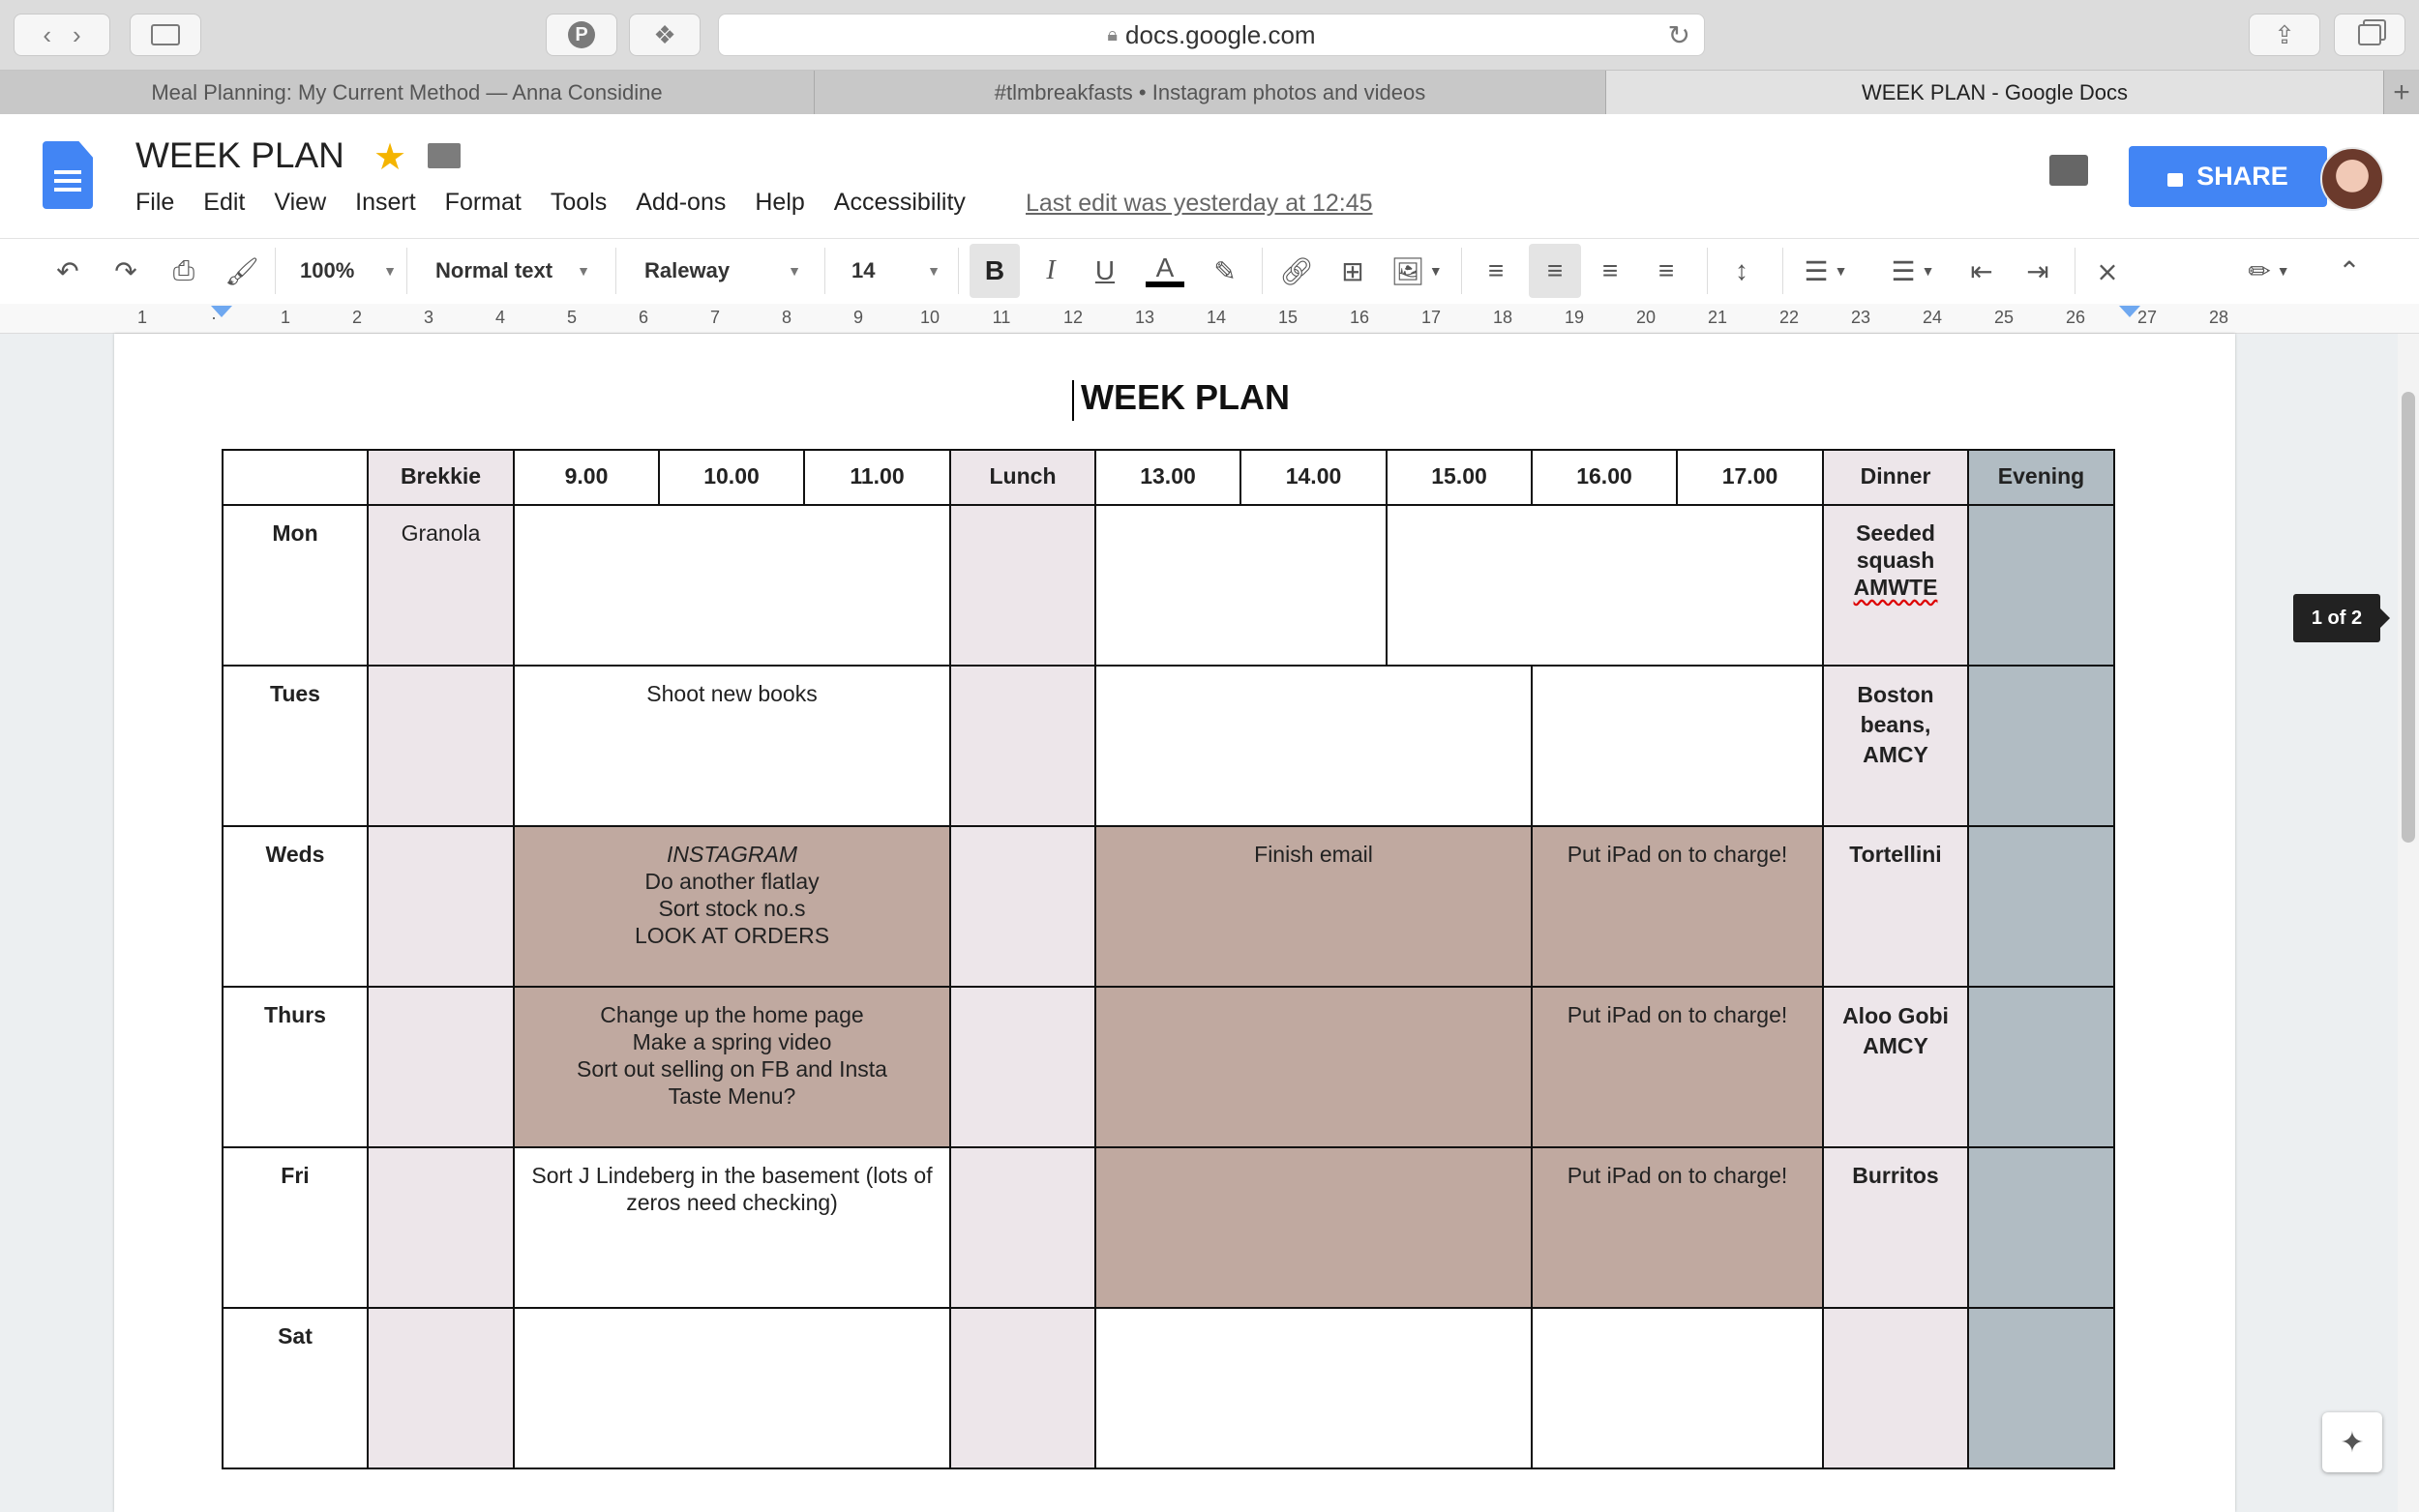 The width and height of the screenshot is (2419, 1512). I want to click on comments-icon, so click(2068, 170).